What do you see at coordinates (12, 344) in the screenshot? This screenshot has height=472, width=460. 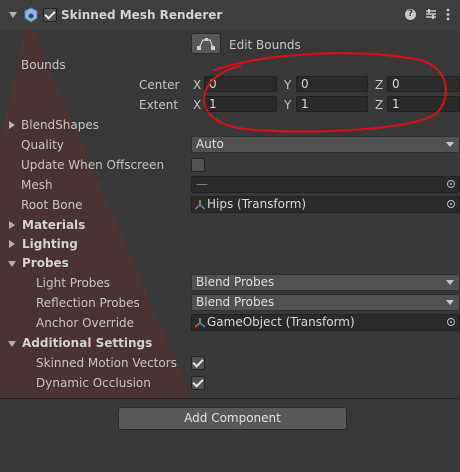 I see `additional-foldout-arrow` at bounding box center [12, 344].